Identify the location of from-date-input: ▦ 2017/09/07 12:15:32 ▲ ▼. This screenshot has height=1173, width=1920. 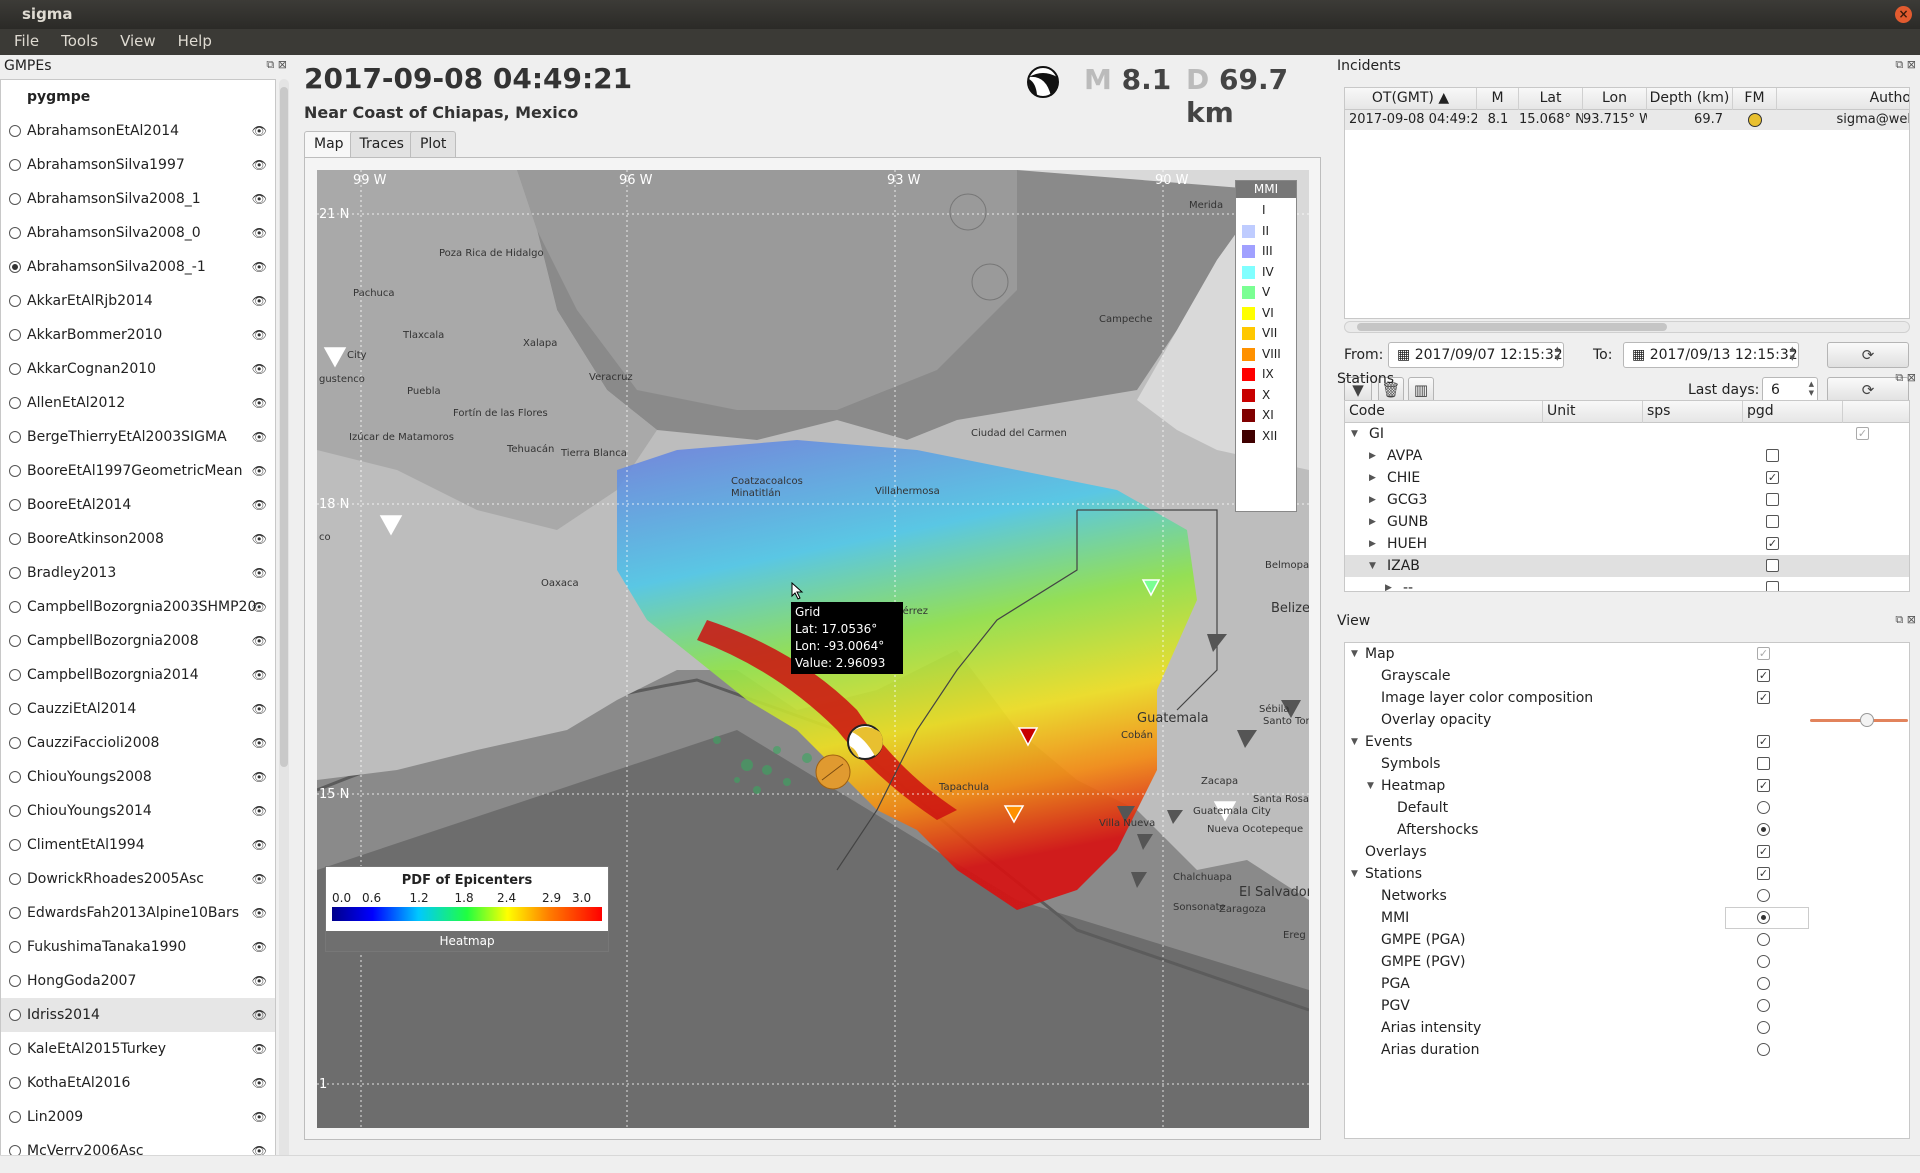
(1476, 355).